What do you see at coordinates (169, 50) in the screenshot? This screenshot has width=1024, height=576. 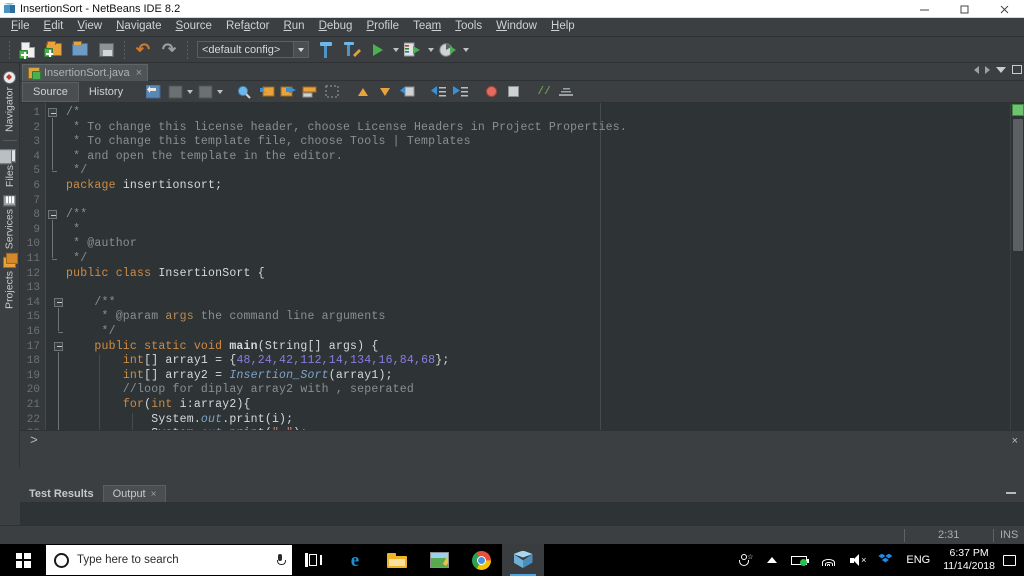 I see `redo-button: ↷` at bounding box center [169, 50].